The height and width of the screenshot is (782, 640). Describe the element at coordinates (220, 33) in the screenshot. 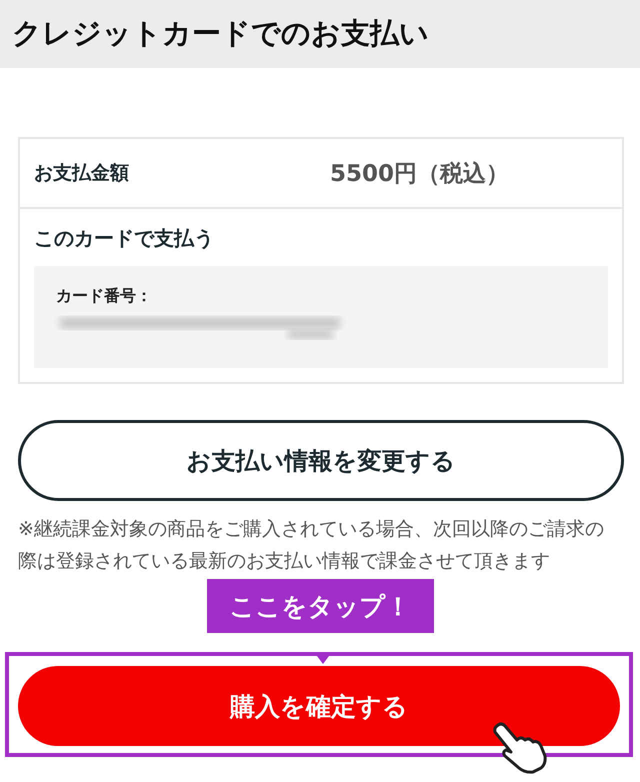

I see `page-title: クレジットカードでのお支払い` at that location.